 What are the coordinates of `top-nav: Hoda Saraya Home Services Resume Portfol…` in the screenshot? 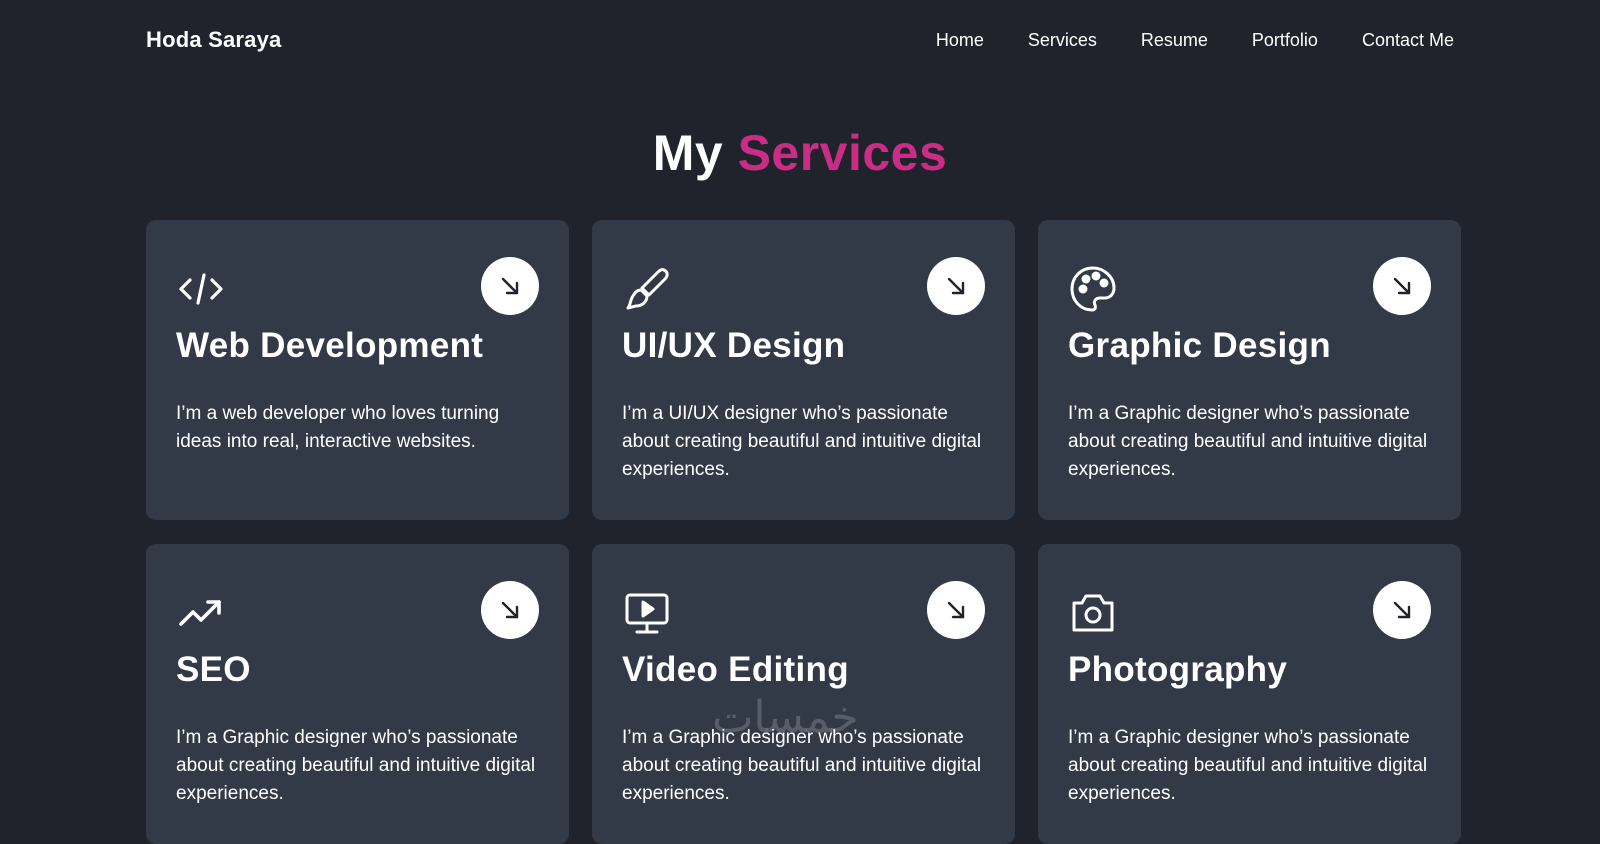 It's located at (800, 40).